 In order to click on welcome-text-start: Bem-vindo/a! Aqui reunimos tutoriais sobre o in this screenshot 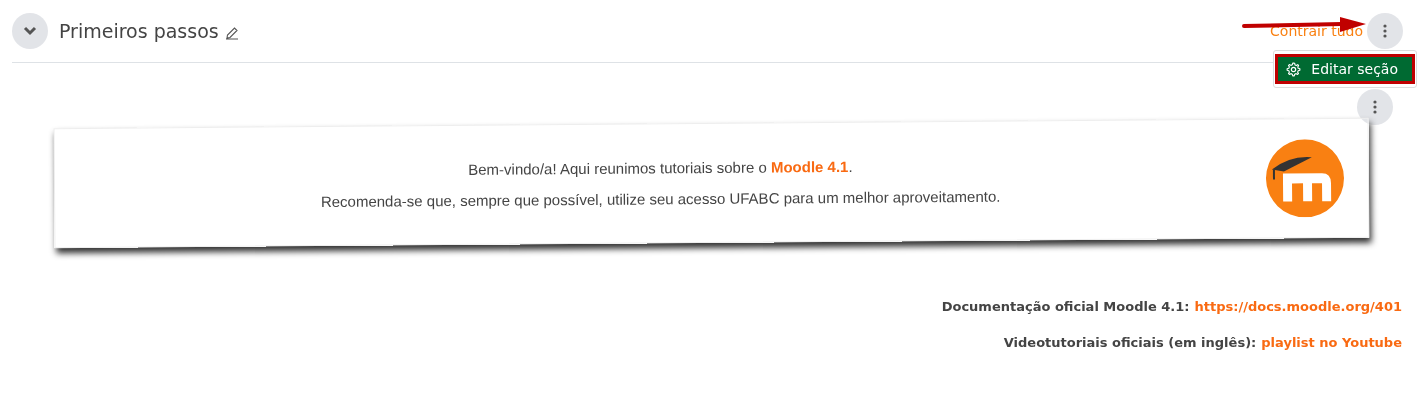, I will do `click(618, 168)`.